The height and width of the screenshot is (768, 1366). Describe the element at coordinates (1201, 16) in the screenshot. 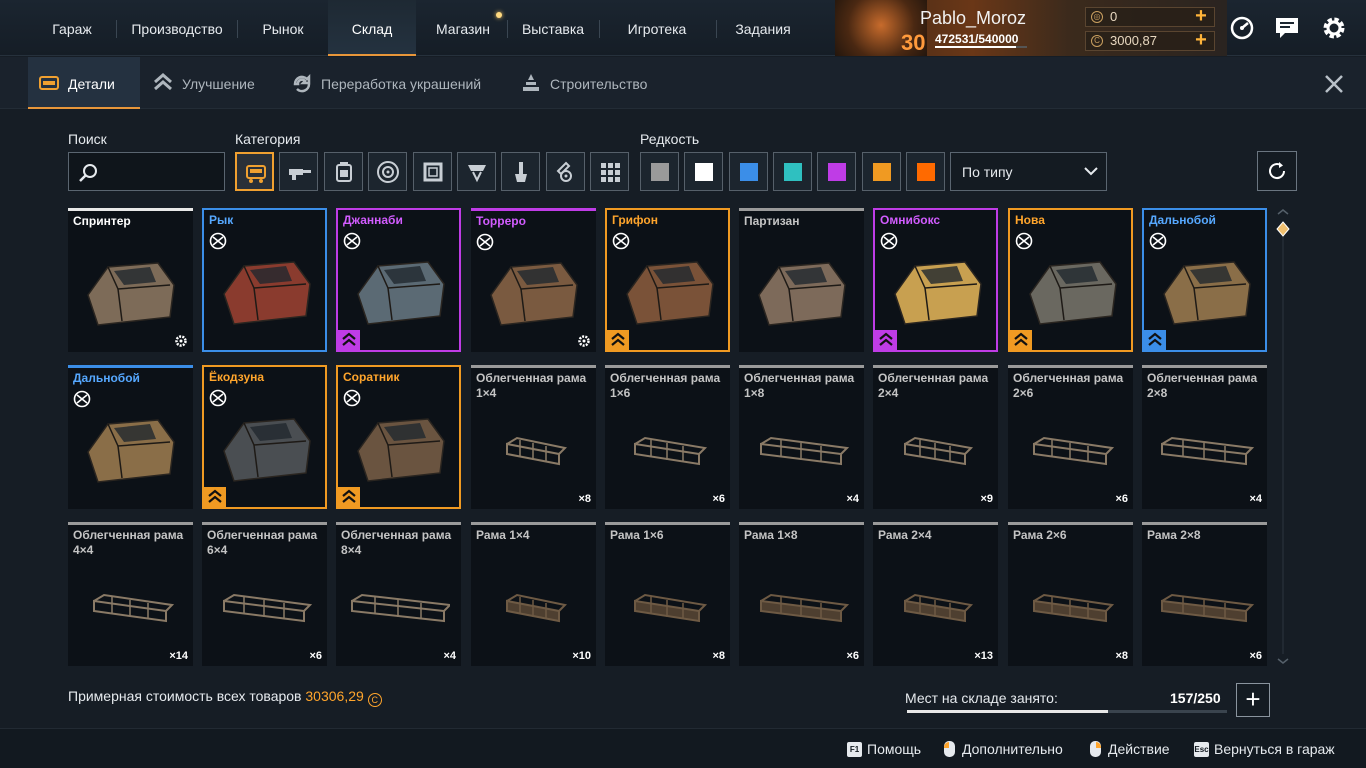

I see `add-premium-button: +` at that location.